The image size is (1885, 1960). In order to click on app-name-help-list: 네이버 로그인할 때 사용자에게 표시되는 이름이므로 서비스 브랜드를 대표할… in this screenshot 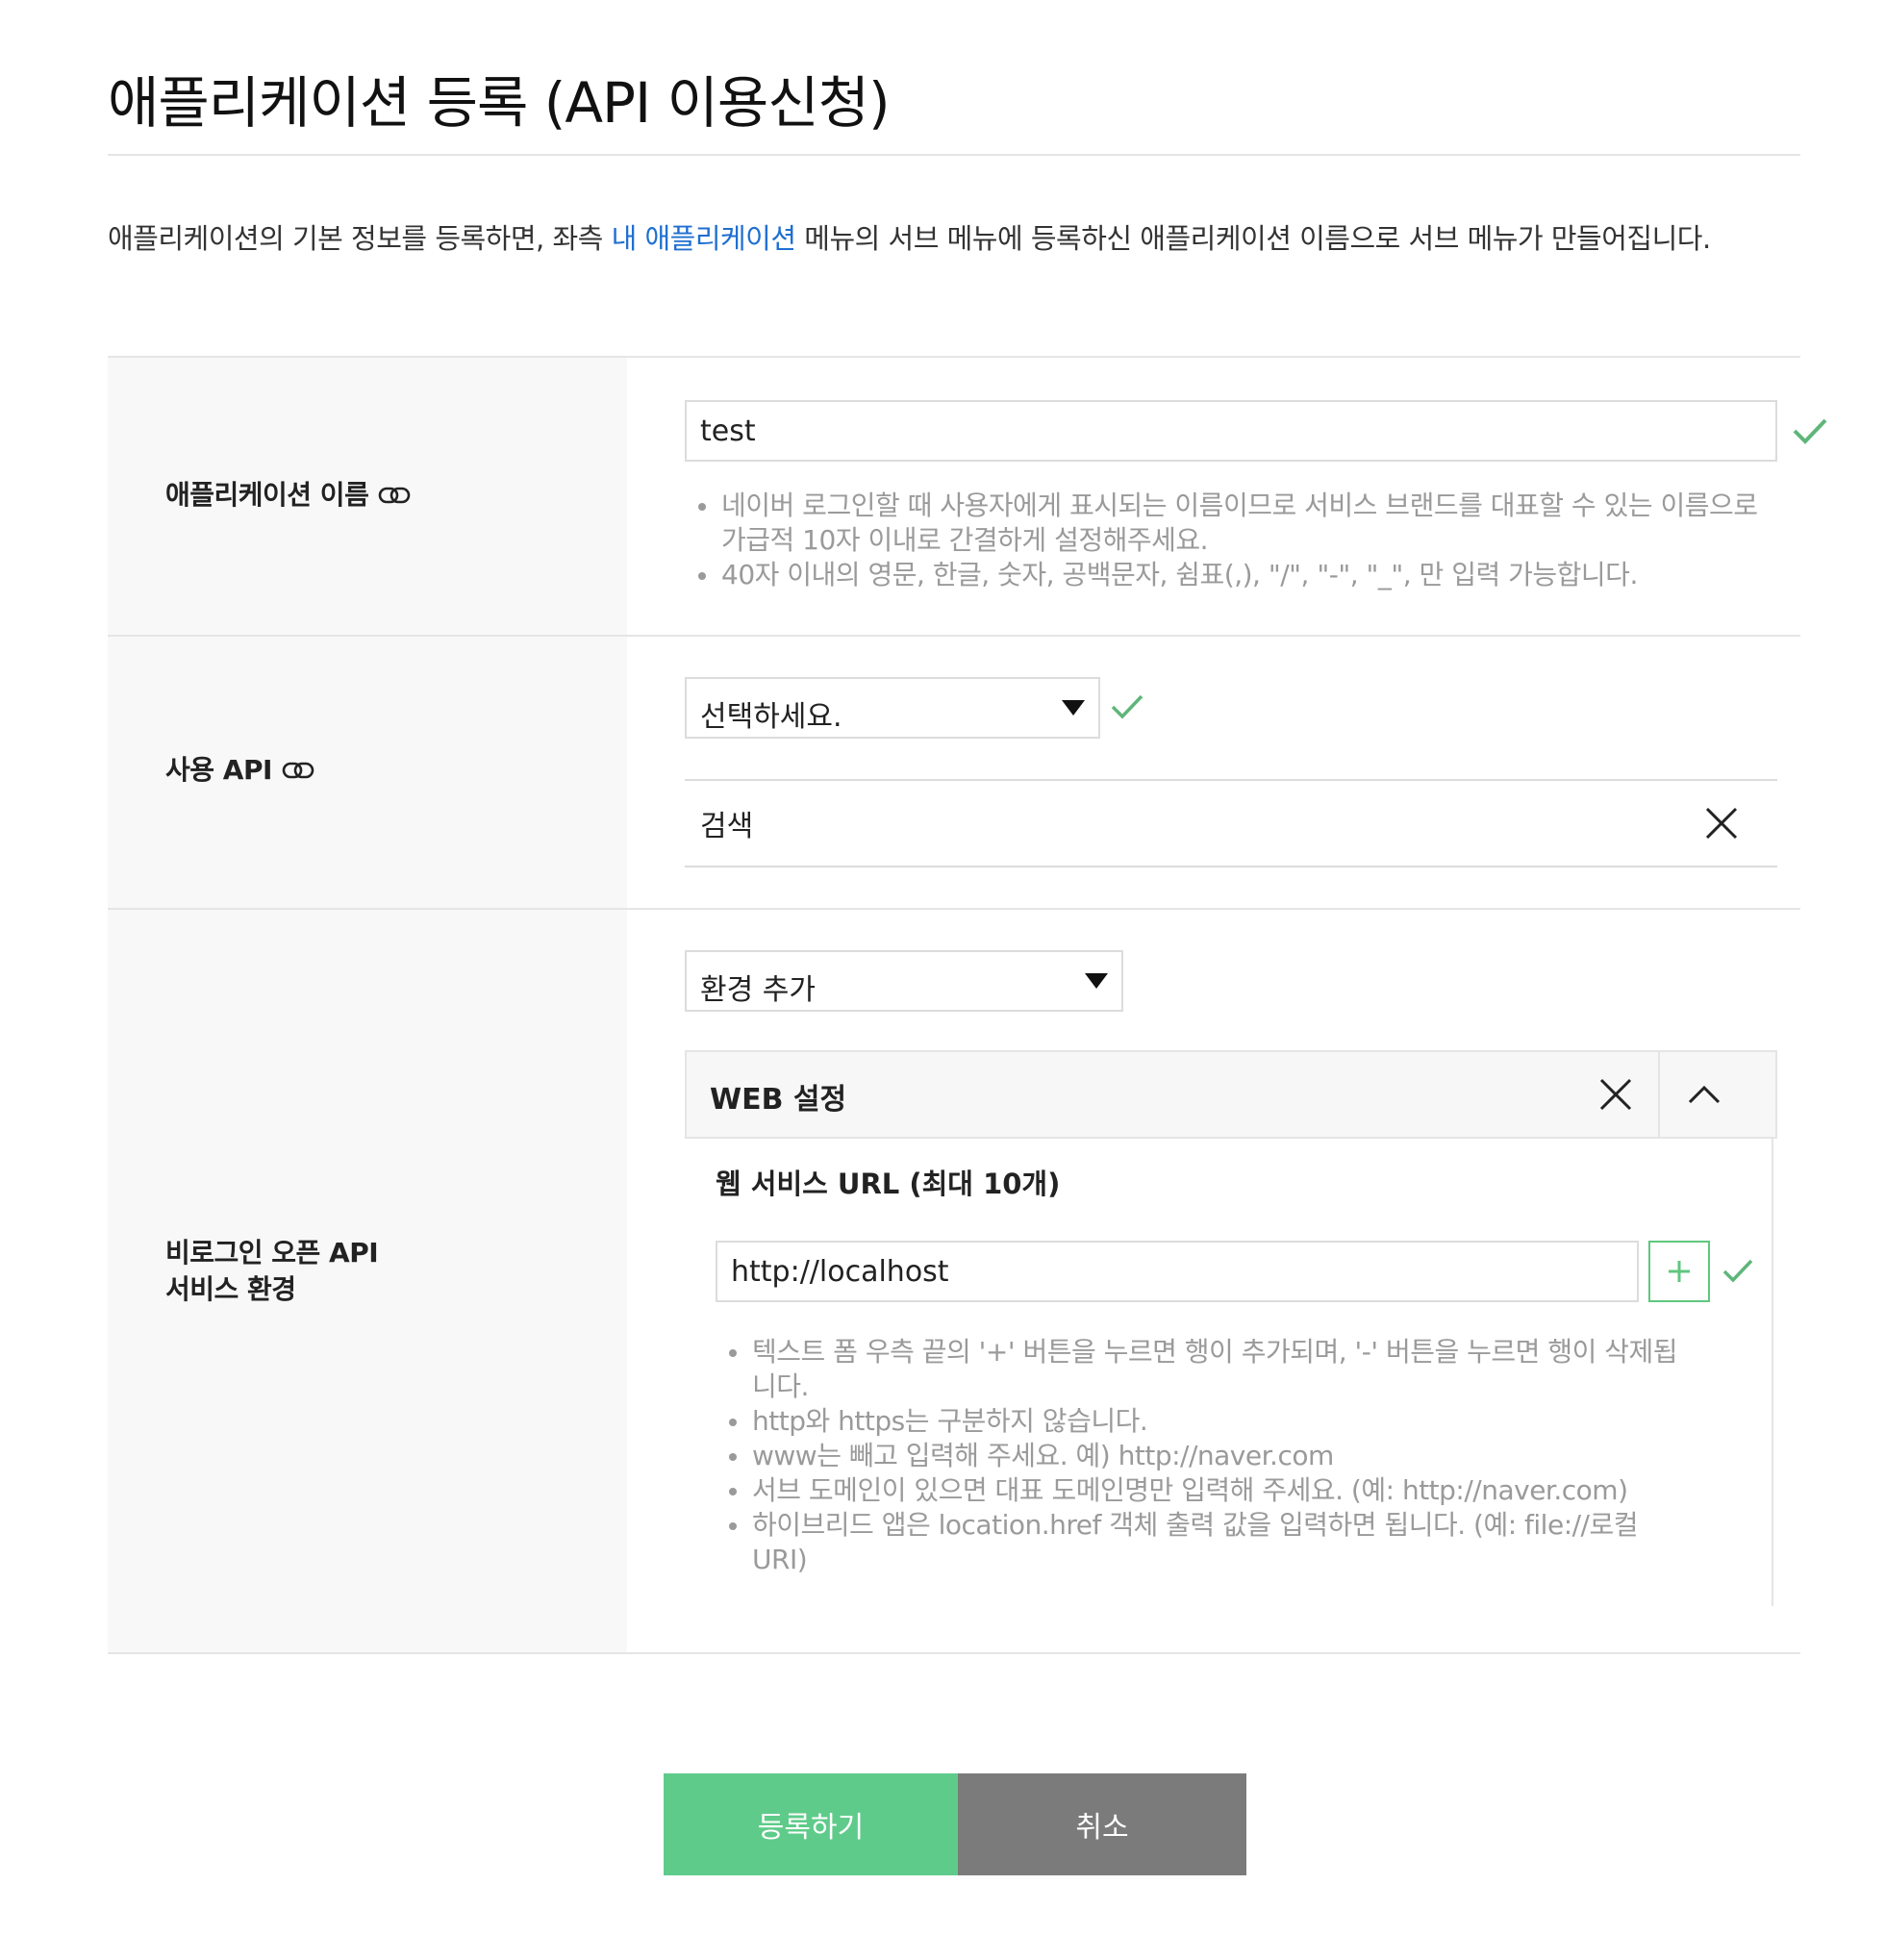, I will do `click(1230, 540)`.